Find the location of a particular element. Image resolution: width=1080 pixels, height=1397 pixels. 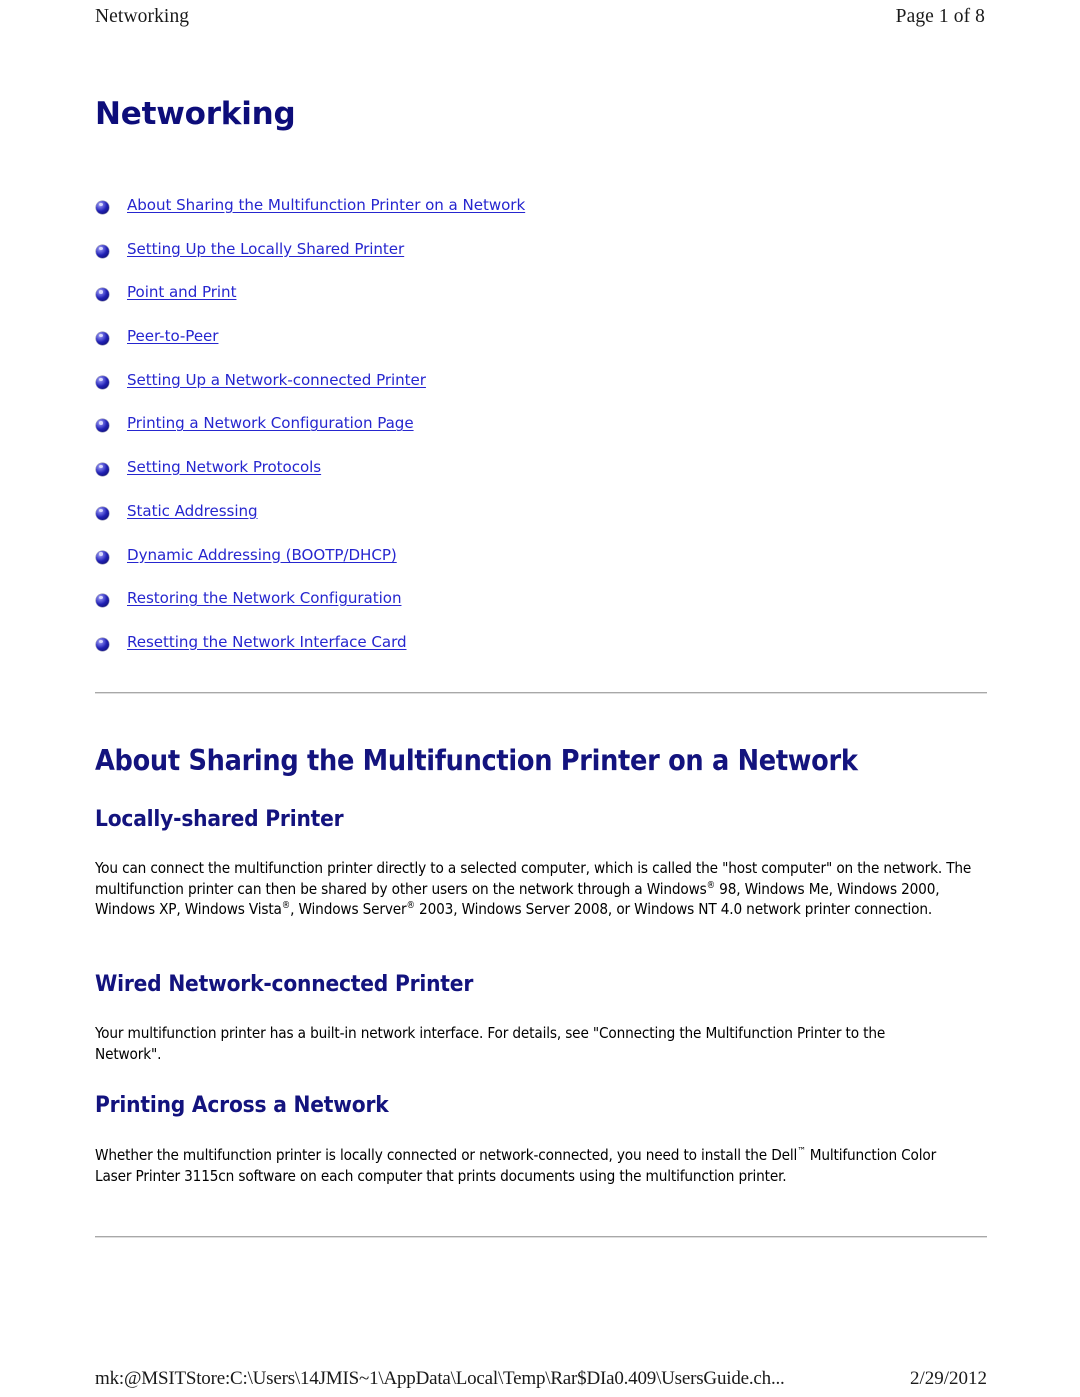

toc-link-peer-to-peer: Peer-to-Peer is located at coordinates (173, 336).